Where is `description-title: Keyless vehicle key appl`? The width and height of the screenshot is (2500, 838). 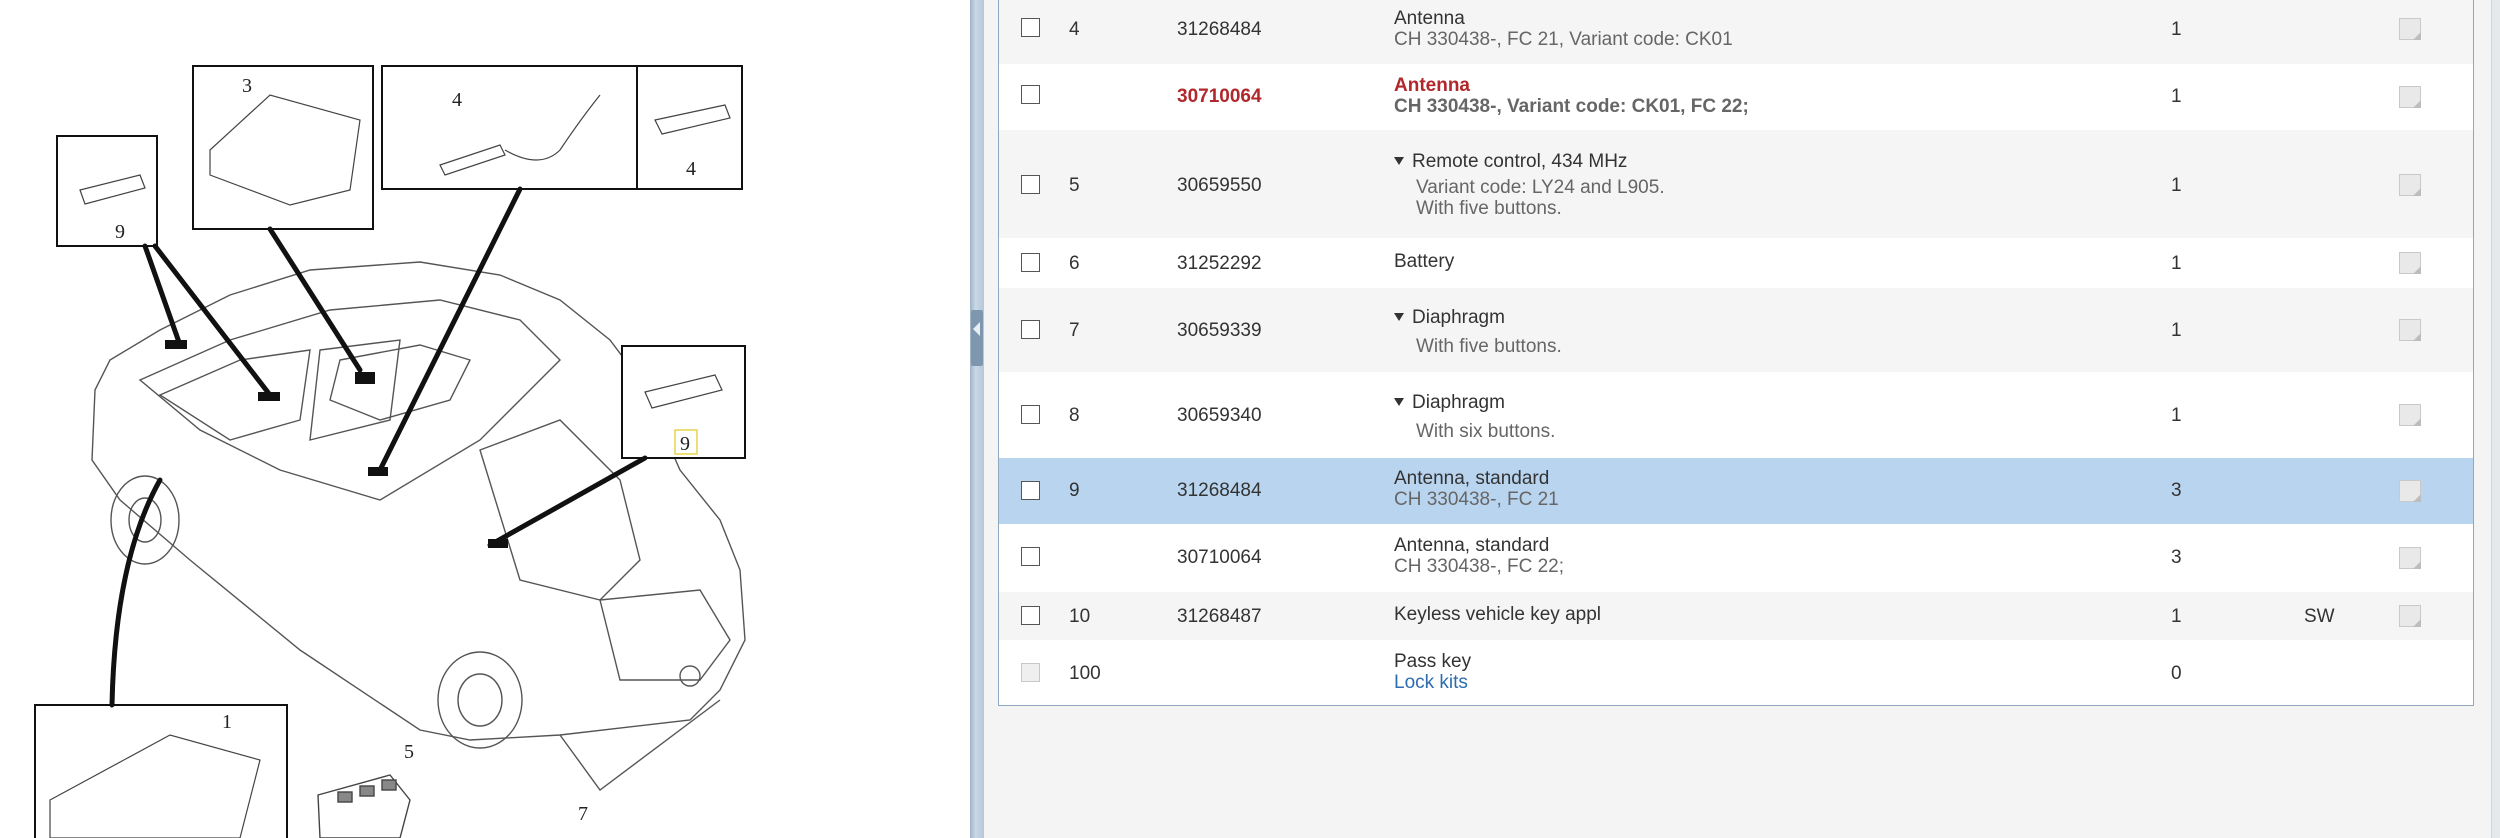
description-title: Keyless vehicle key appl is located at coordinates (1497, 614).